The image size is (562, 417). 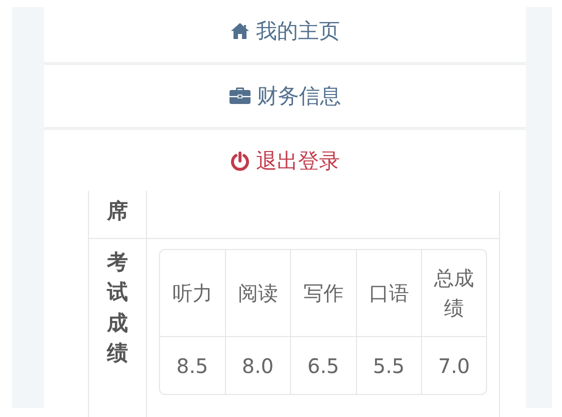 What do you see at coordinates (285, 31) in the screenshot?
I see `menu-item: 我的主页` at bounding box center [285, 31].